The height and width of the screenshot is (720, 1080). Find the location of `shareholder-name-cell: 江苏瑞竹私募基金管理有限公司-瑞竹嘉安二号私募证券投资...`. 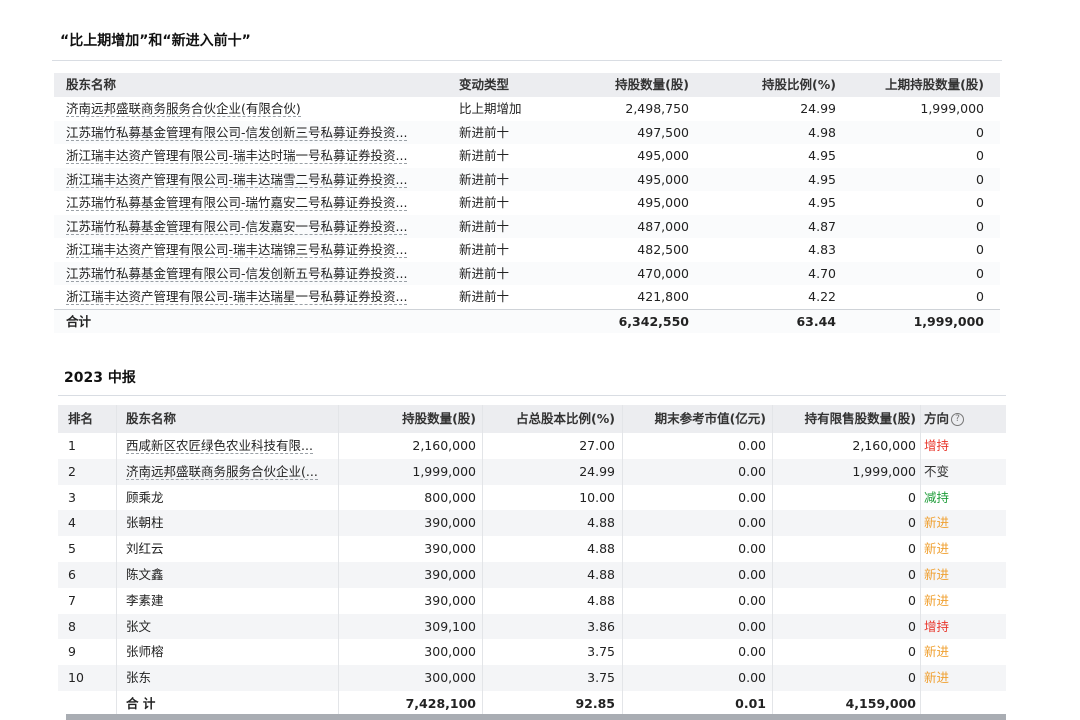

shareholder-name-cell: 江苏瑞竹私募基金管理有限公司-瑞竹嘉安二号私募证券投资... is located at coordinates (256, 203).